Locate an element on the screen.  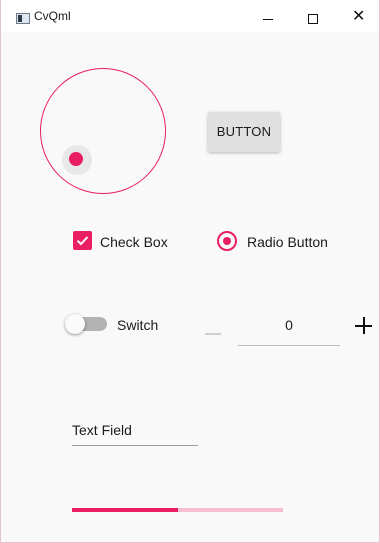
close-icon: ✕ is located at coordinates (359, 16).